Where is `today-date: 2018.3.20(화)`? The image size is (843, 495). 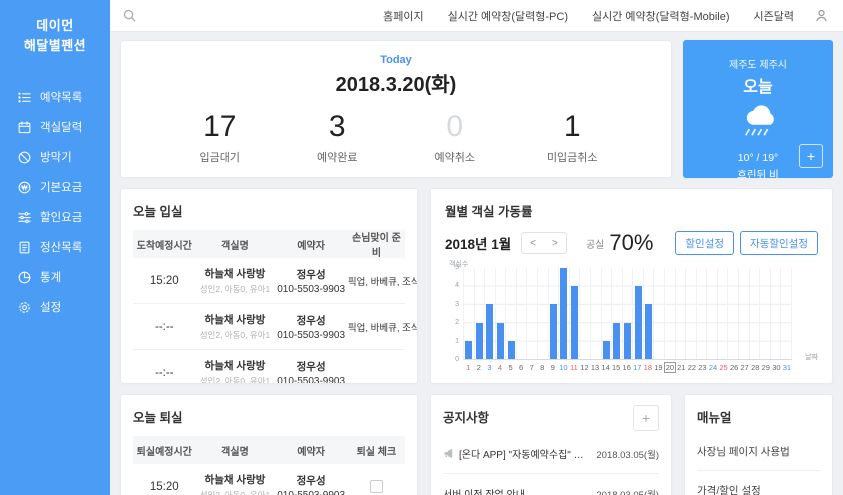 today-date: 2018.3.20(화) is located at coordinates (396, 85).